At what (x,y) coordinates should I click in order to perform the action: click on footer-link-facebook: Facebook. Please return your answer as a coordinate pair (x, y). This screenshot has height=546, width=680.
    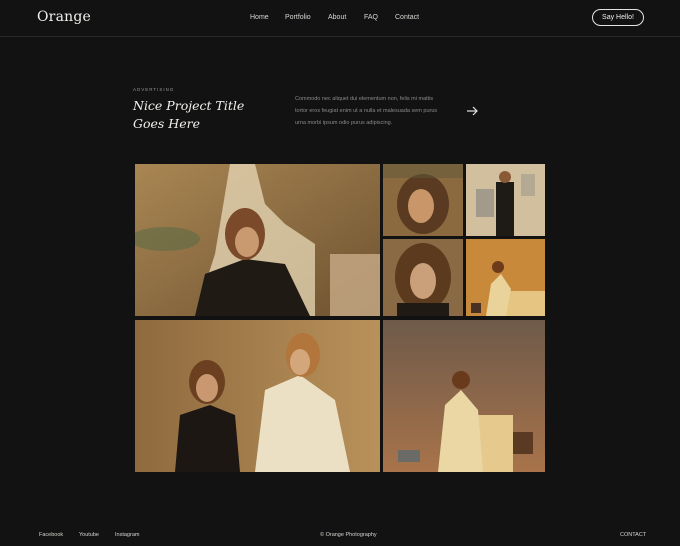
    Looking at the image, I should click on (51, 535).